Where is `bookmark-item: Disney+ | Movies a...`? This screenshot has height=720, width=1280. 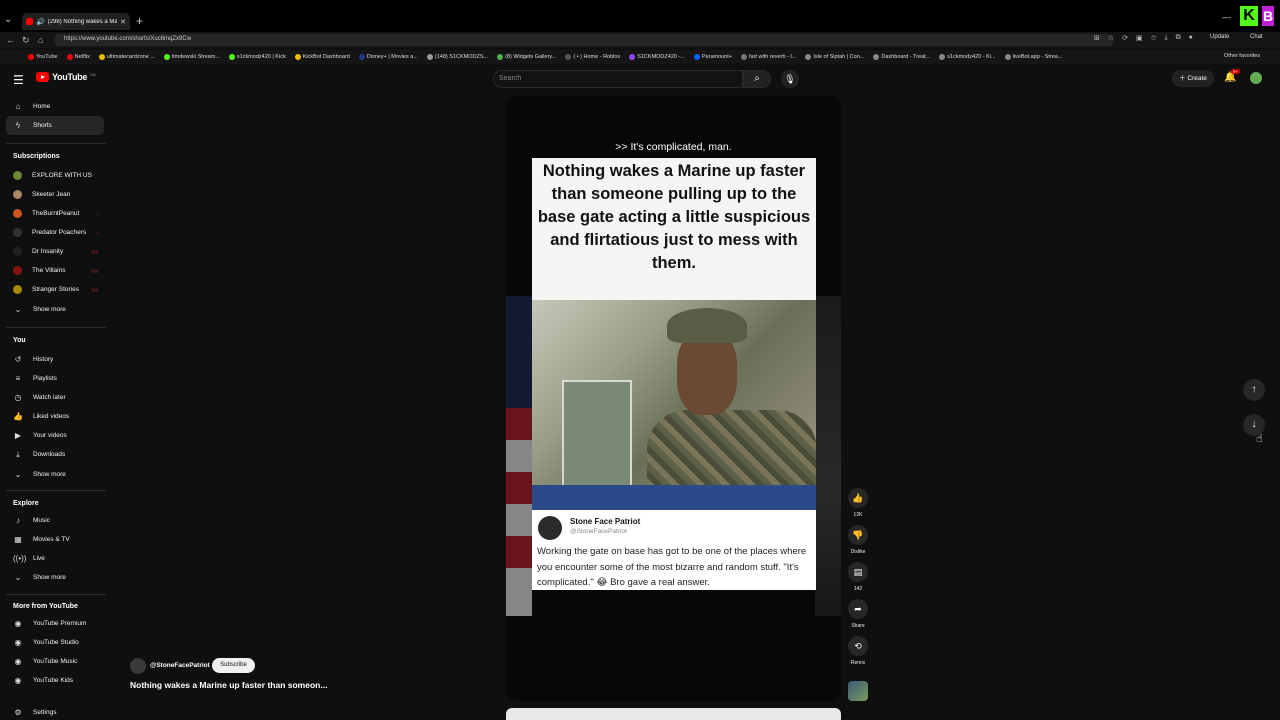 bookmark-item: Disney+ | Movies a... is located at coordinates (388, 57).